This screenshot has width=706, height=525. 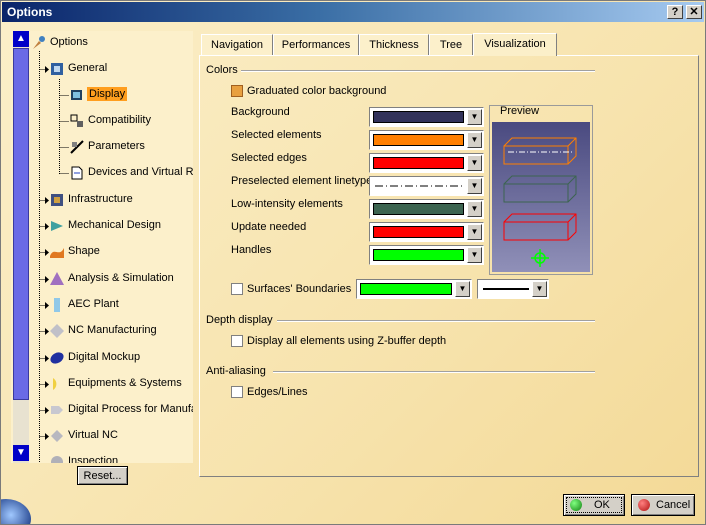 What do you see at coordinates (269, 227) in the screenshot?
I see `update-needed-label: Update needed` at bounding box center [269, 227].